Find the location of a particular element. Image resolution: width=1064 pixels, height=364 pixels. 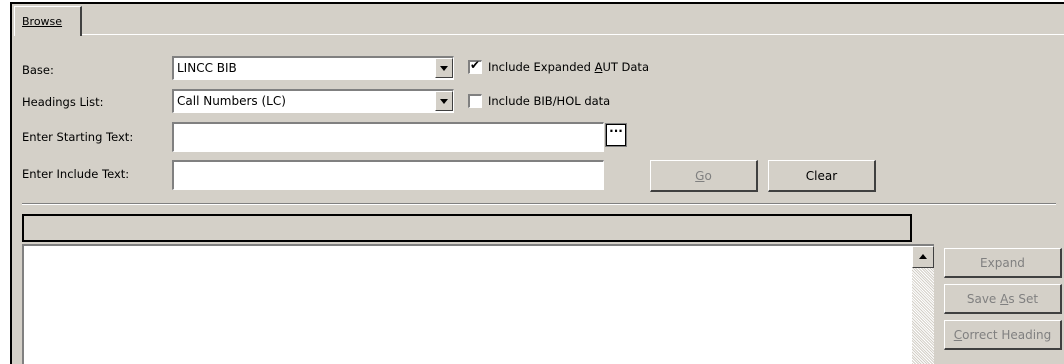

tab-browse: Browse is located at coordinates (48, 21).